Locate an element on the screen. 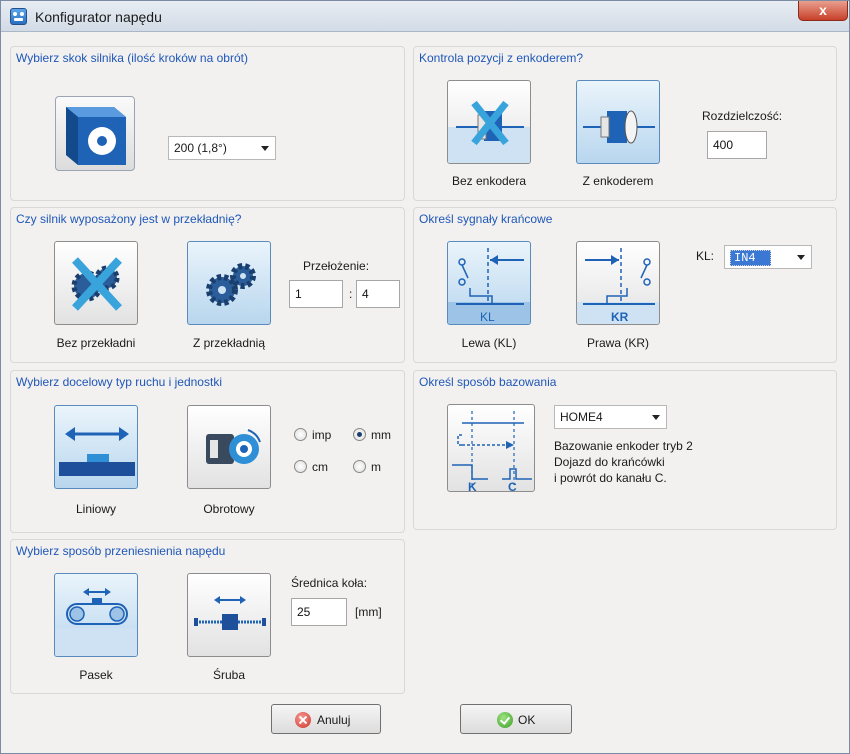  encoder-none-tile is located at coordinates (489, 122).